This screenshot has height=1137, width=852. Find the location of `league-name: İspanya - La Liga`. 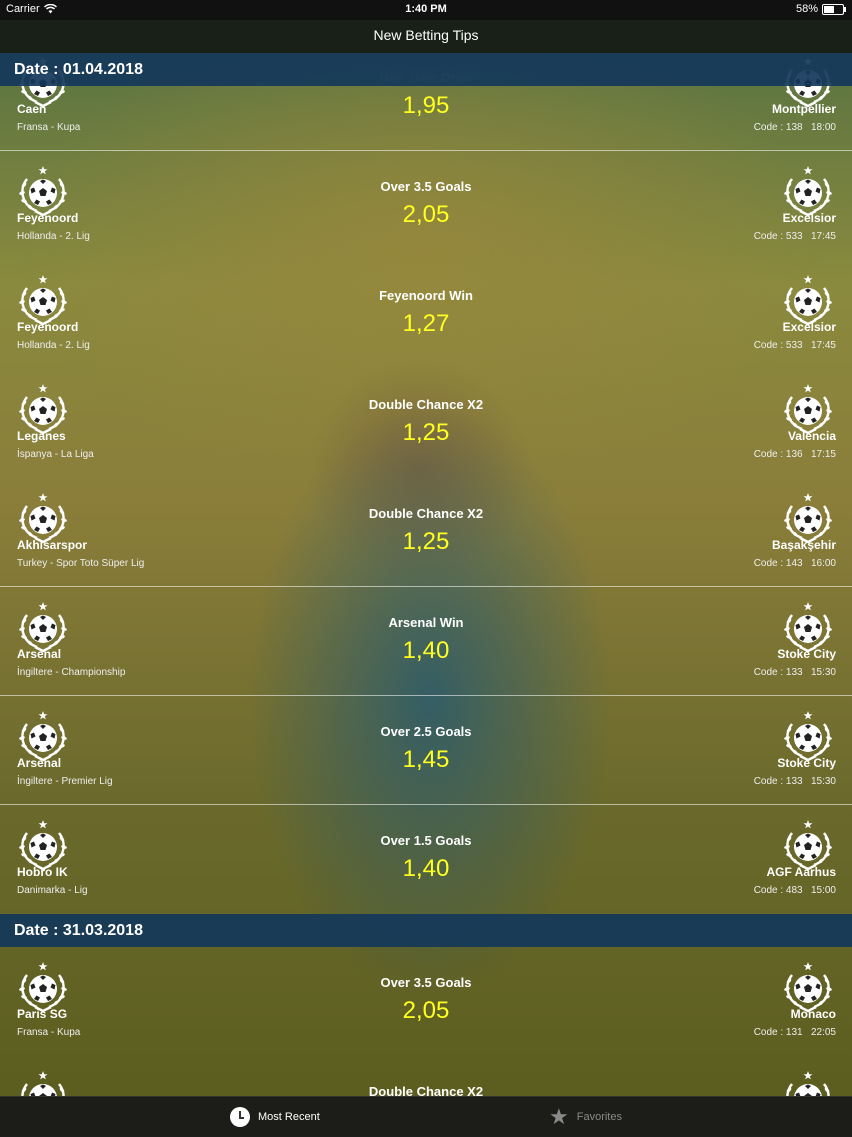

league-name: İspanya - La Liga is located at coordinates (55, 454).